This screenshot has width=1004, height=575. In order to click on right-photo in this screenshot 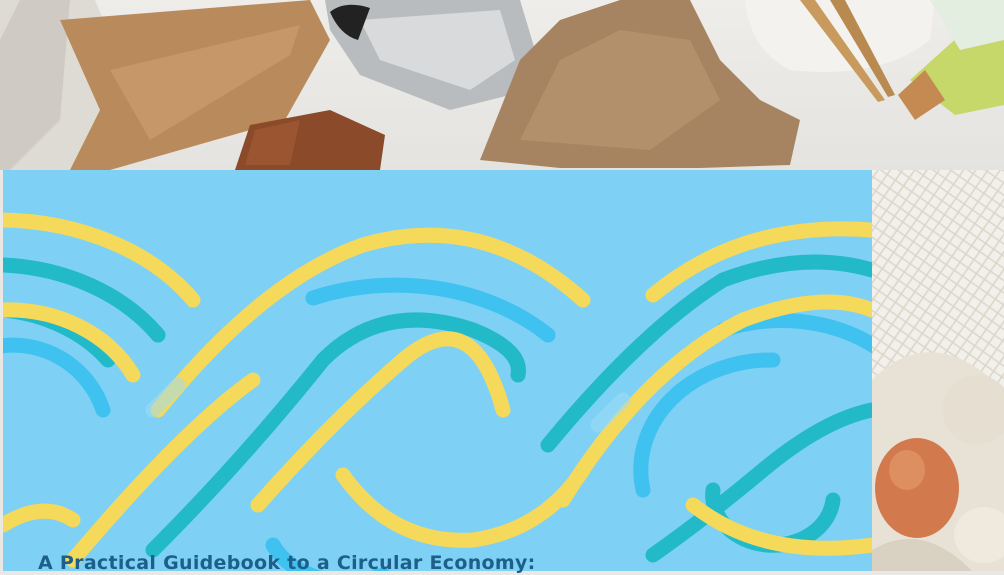, I will do `click(938, 370)`.